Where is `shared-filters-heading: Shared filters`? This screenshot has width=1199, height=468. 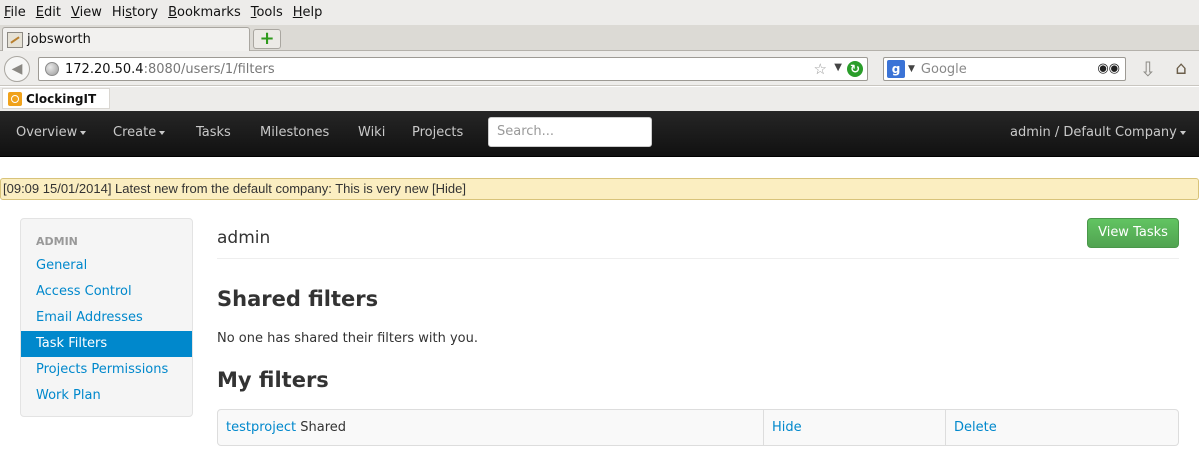 shared-filters-heading: Shared filters is located at coordinates (298, 299).